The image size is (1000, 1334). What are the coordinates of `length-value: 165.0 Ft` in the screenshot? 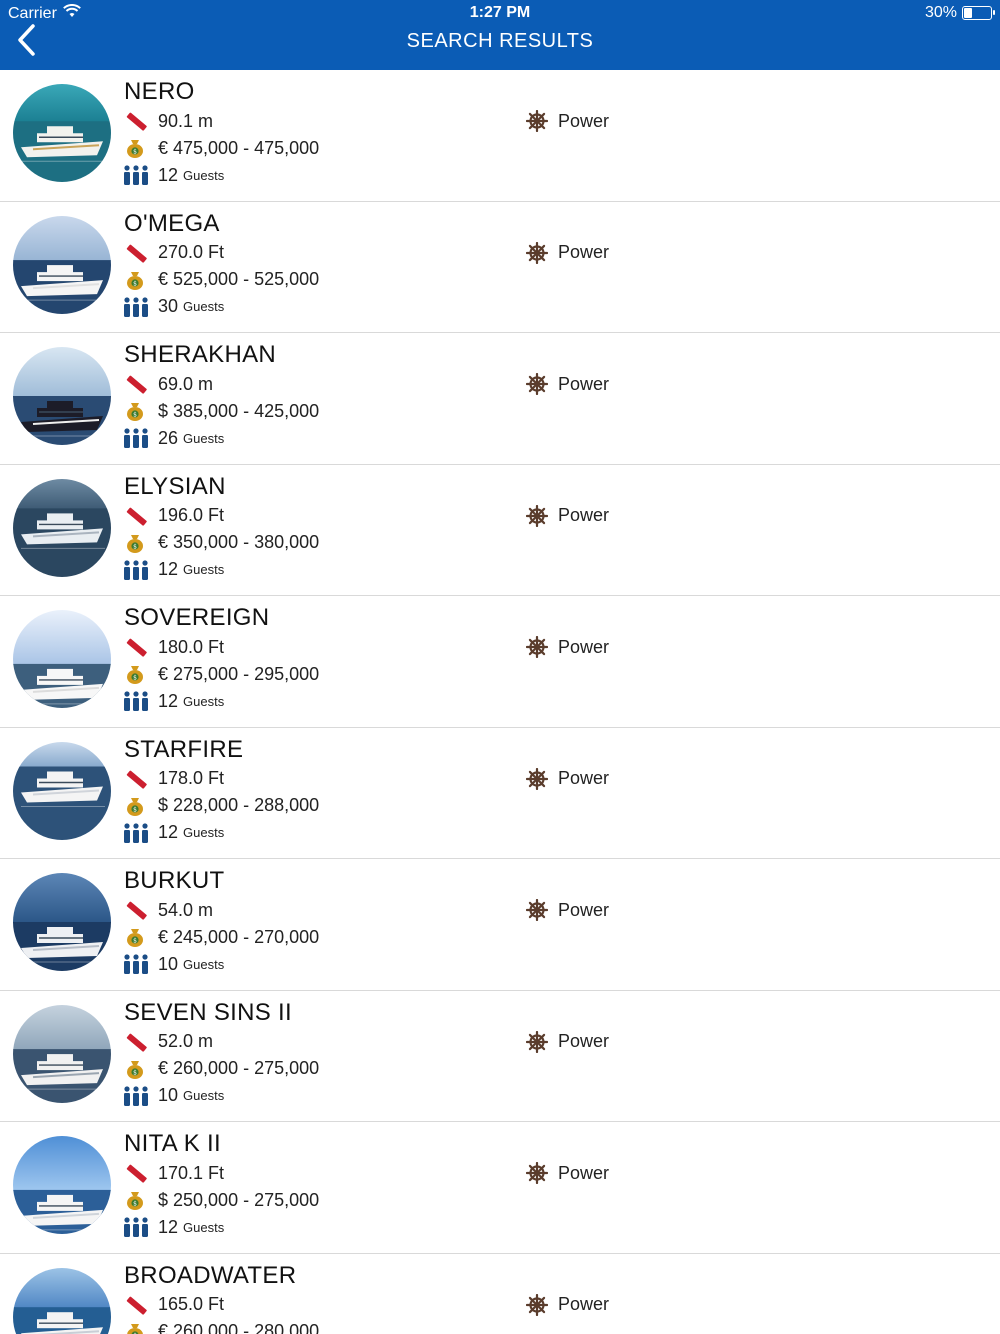 It's located at (191, 1304).